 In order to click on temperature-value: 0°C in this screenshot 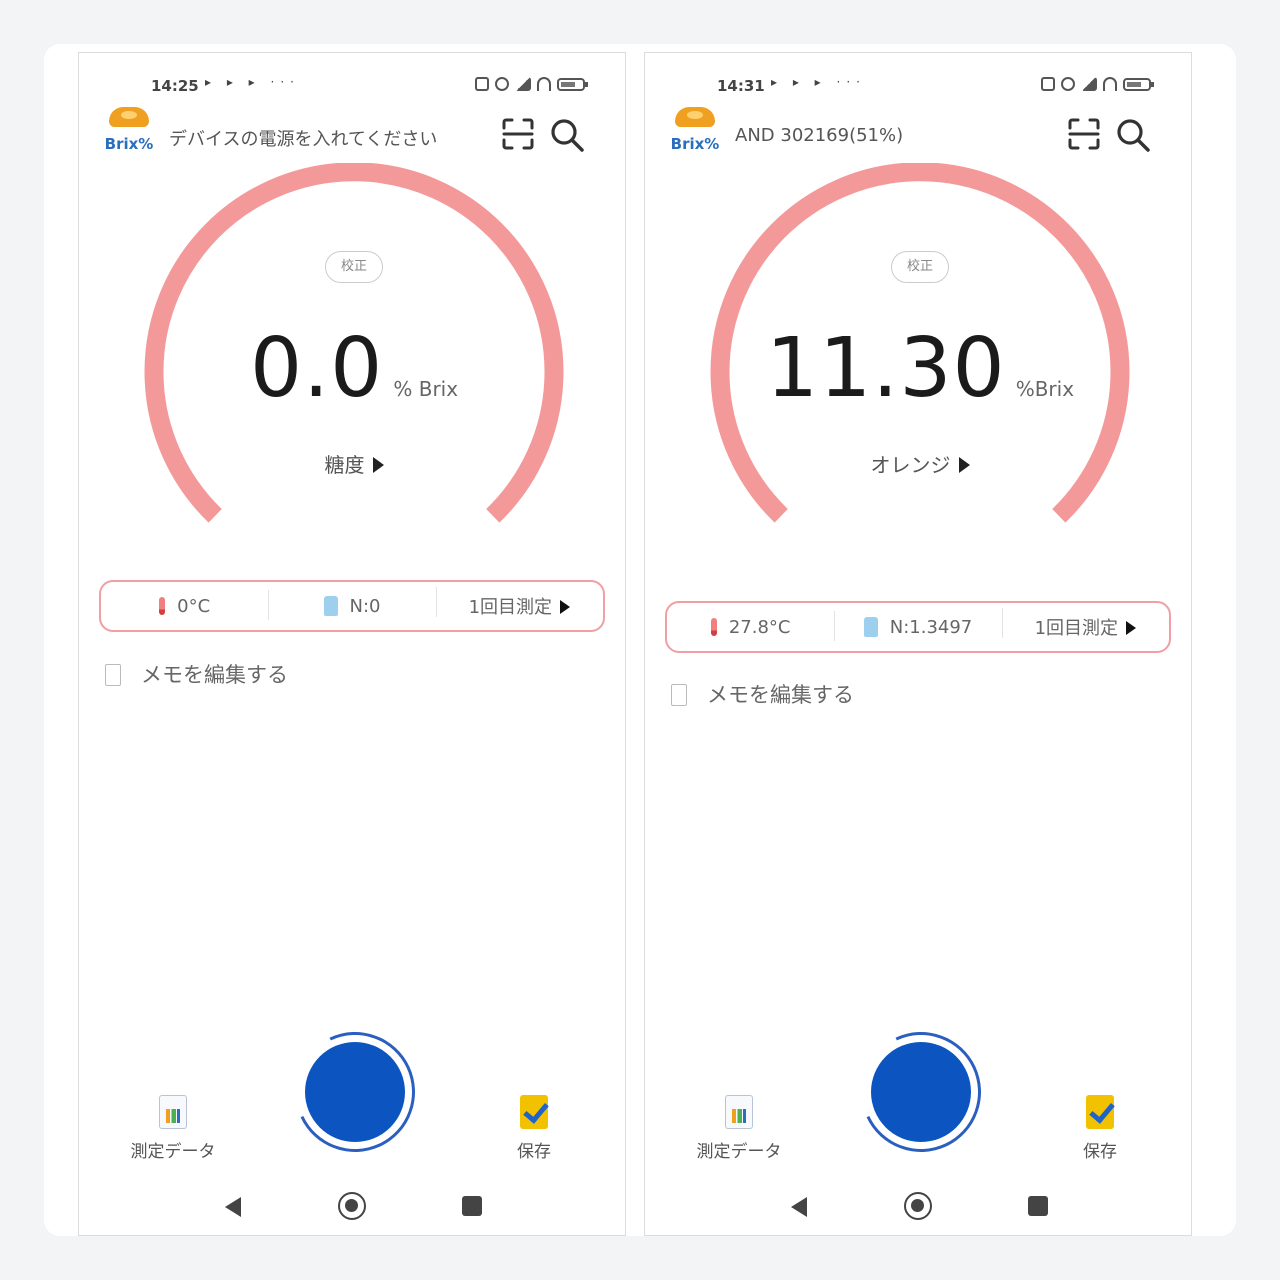, I will do `click(194, 606)`.